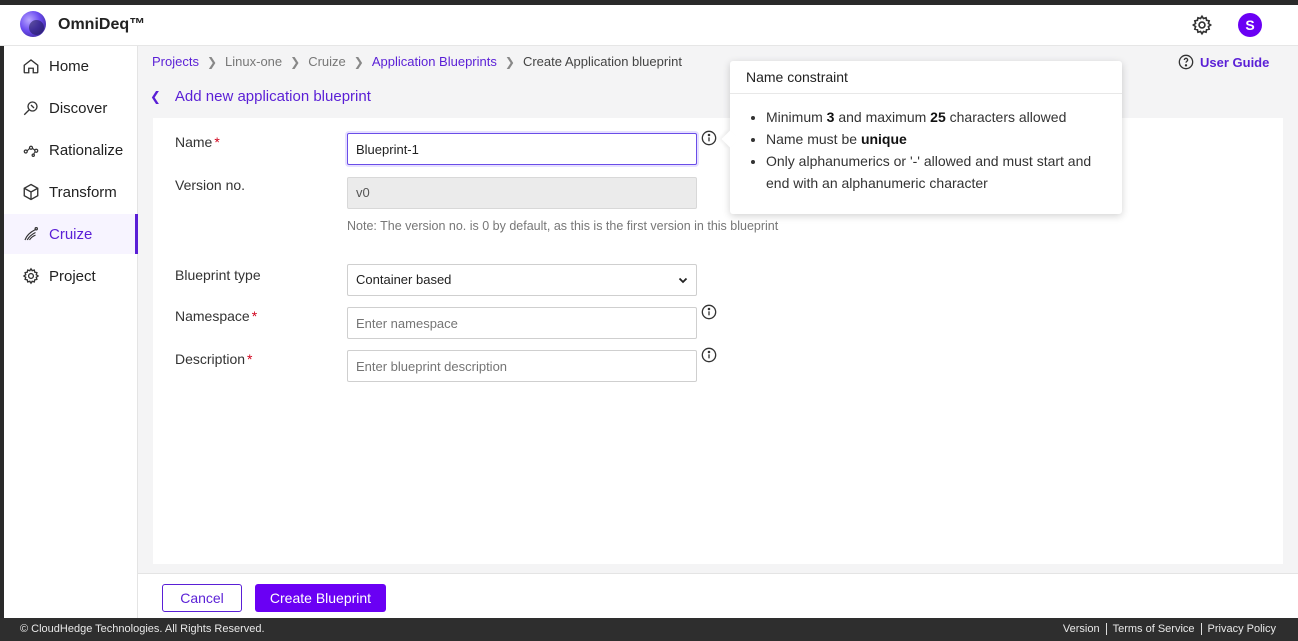  What do you see at coordinates (320, 598) in the screenshot?
I see `create-blueprint-button: Create Blueprint` at bounding box center [320, 598].